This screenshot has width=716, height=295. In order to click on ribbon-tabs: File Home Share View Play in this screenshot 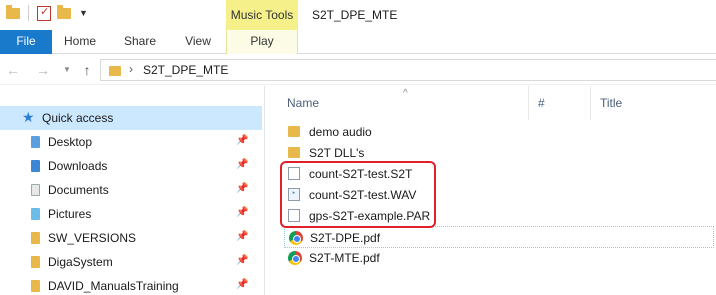, I will do `click(358, 42)`.